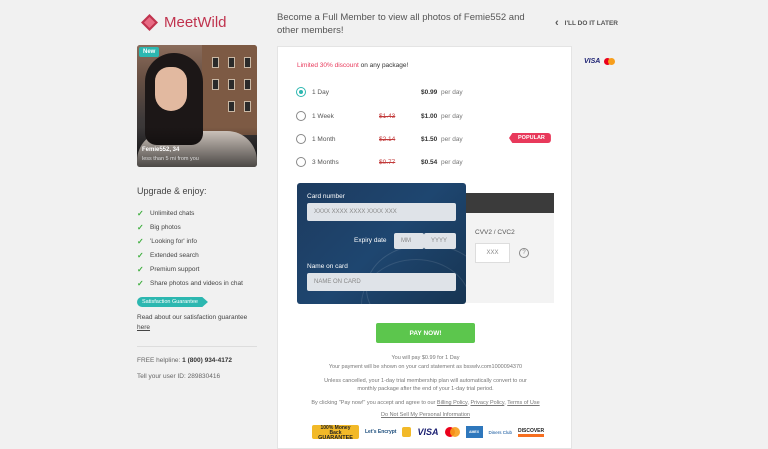 The image size is (768, 449). What do you see at coordinates (166, 213) in the screenshot?
I see `feature-item: ✓ Unlimited chats` at bounding box center [166, 213].